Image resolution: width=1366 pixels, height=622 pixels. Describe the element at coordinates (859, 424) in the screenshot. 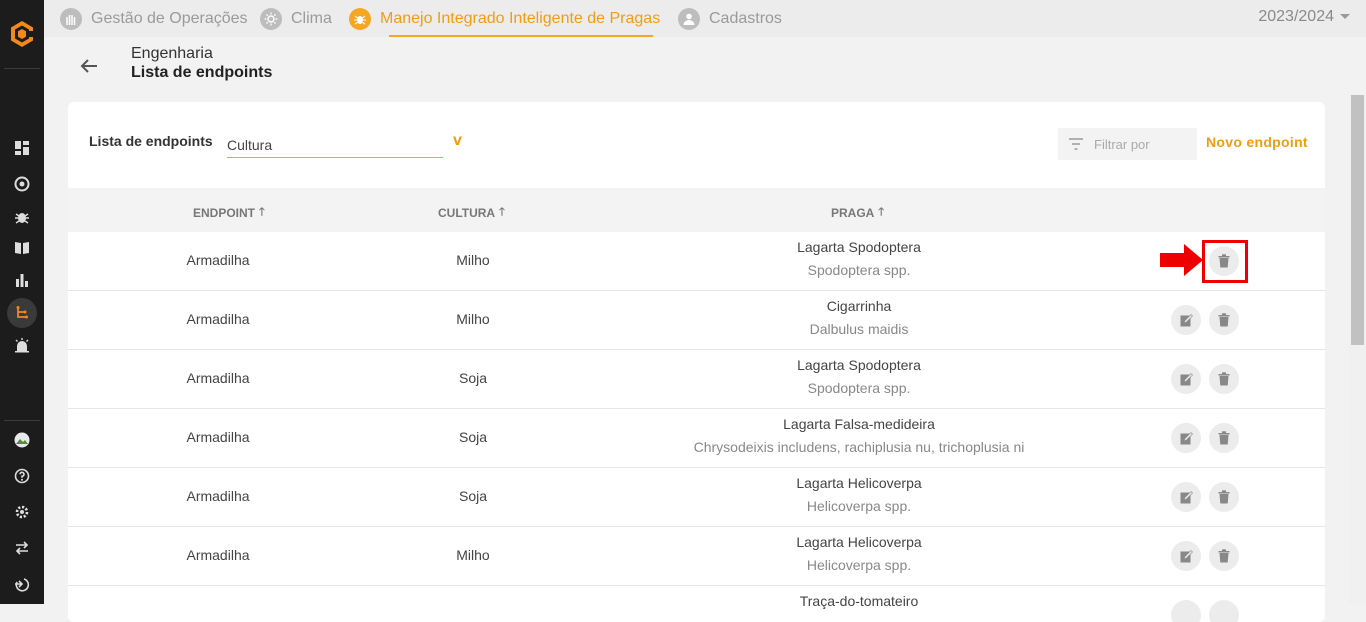

I see `praga-name: Lagarta Falsa-medideira` at that location.